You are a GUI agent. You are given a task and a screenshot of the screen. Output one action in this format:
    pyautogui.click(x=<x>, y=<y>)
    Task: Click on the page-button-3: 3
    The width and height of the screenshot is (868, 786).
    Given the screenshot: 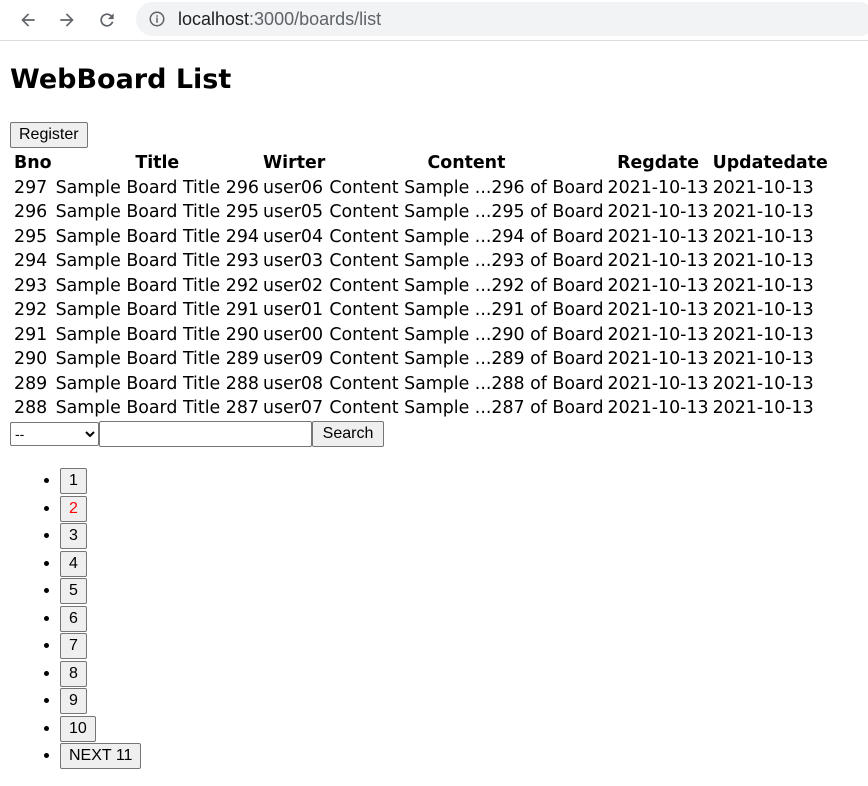 What is the action you would take?
    pyautogui.click(x=73, y=536)
    